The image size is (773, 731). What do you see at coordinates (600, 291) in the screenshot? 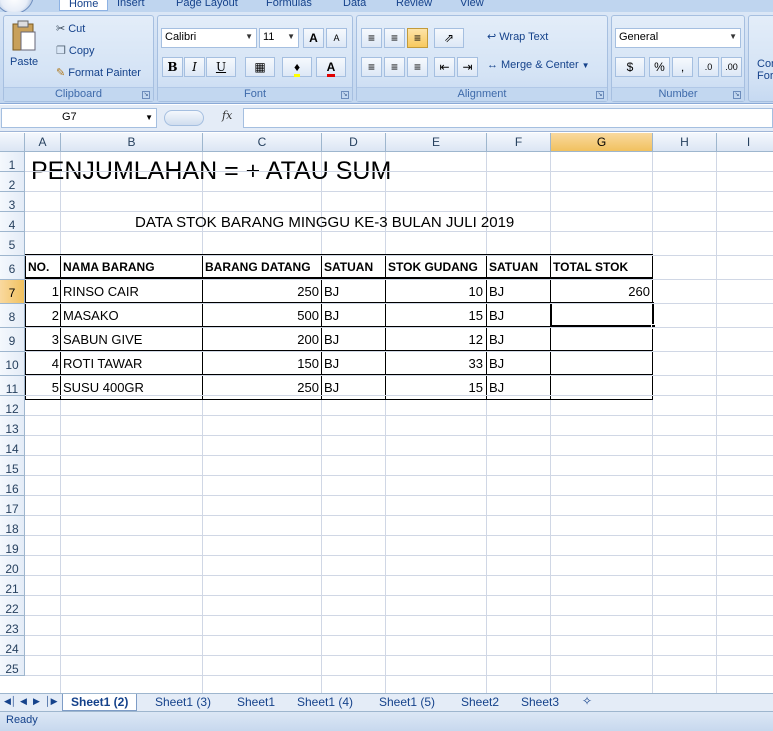
I see `cell-total-stok: 260` at bounding box center [600, 291].